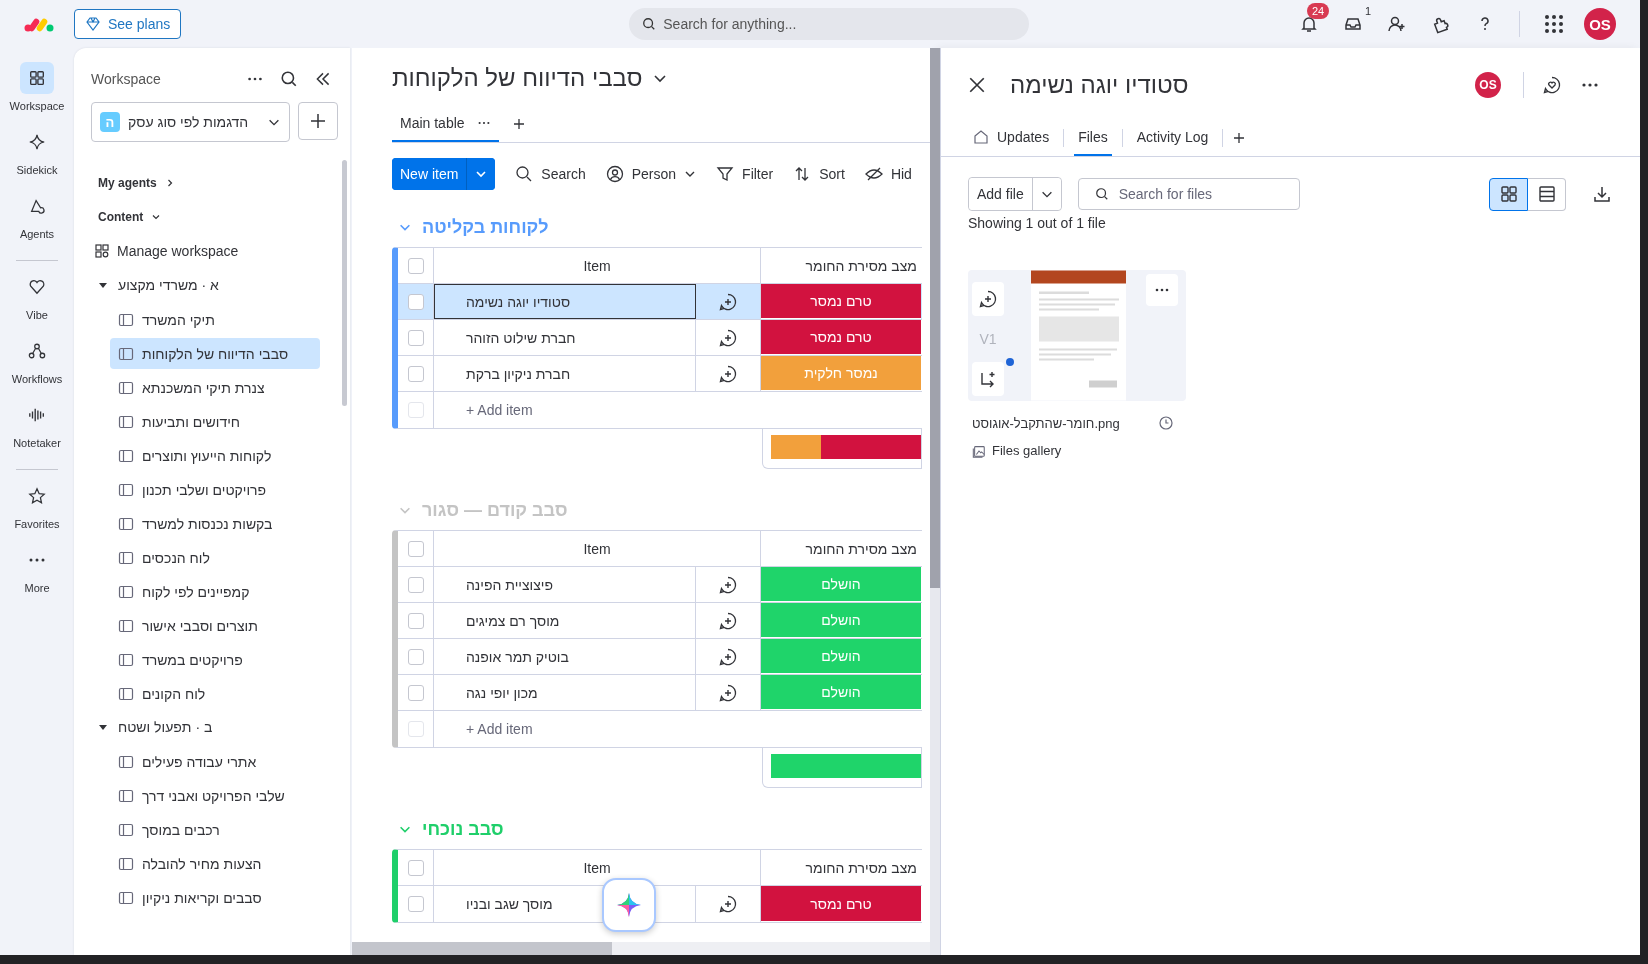  I want to click on board-item: אתרי עבודה פעילים, so click(215, 761).